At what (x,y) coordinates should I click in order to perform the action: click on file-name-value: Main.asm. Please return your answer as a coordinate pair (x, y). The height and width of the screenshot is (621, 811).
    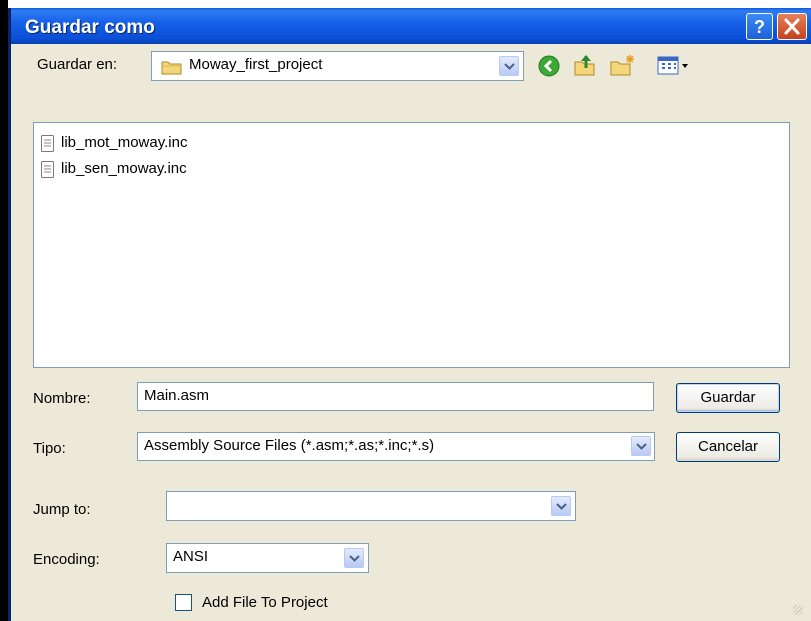
    Looking at the image, I should click on (177, 395).